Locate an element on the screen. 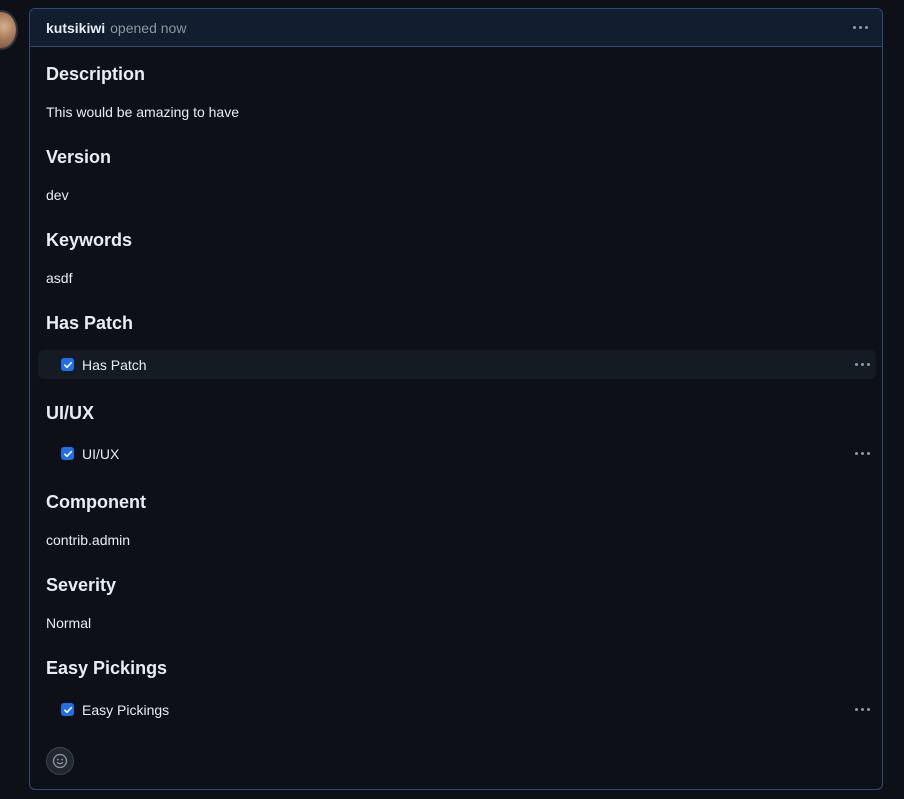  add-reaction-button is located at coordinates (60, 761).